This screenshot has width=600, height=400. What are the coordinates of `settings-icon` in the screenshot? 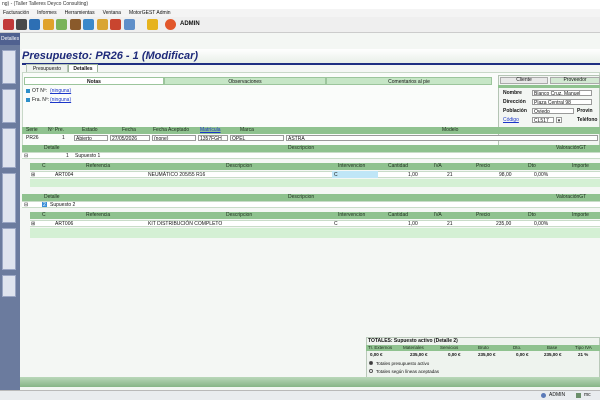 It's located at (129, 24).